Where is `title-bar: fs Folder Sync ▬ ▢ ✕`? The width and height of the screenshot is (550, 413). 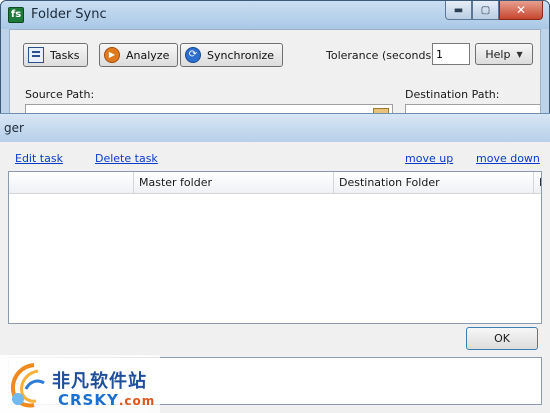 title-bar: fs Folder Sync ▬ ▢ ✕ is located at coordinates (275, 15).